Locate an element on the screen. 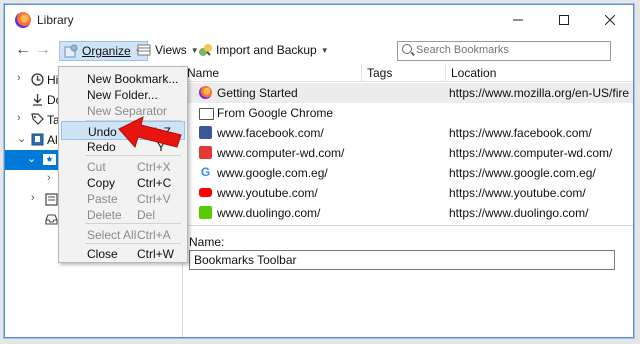 This screenshot has width=640, height=344. views-button: Views ▼ is located at coordinates (168, 50).